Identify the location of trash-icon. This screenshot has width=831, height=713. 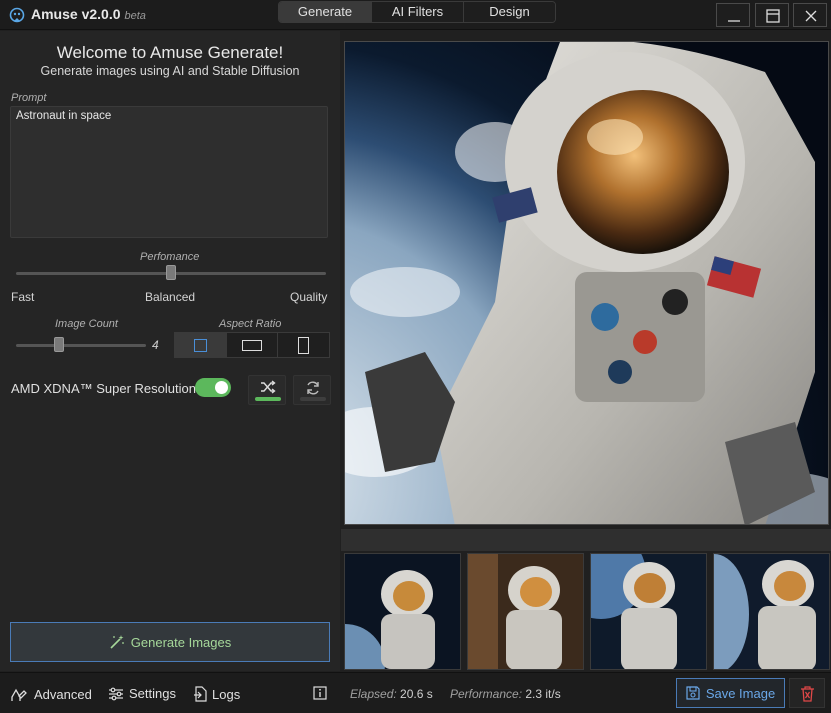
(807, 694).